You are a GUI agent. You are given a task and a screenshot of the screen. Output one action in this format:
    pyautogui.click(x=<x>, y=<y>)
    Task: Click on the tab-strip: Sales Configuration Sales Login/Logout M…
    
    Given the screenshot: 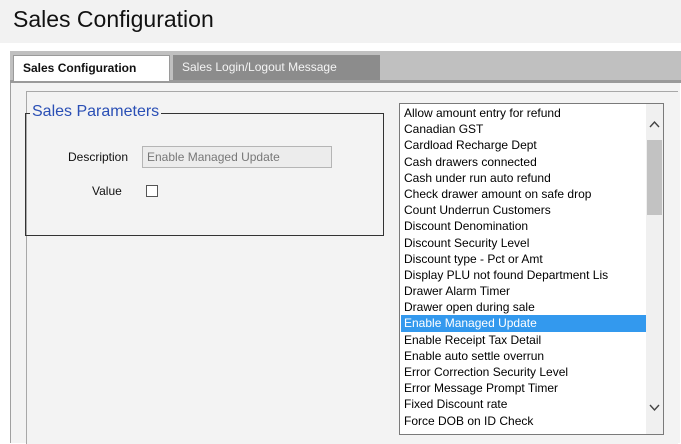 What is the action you would take?
    pyautogui.click(x=345, y=67)
    